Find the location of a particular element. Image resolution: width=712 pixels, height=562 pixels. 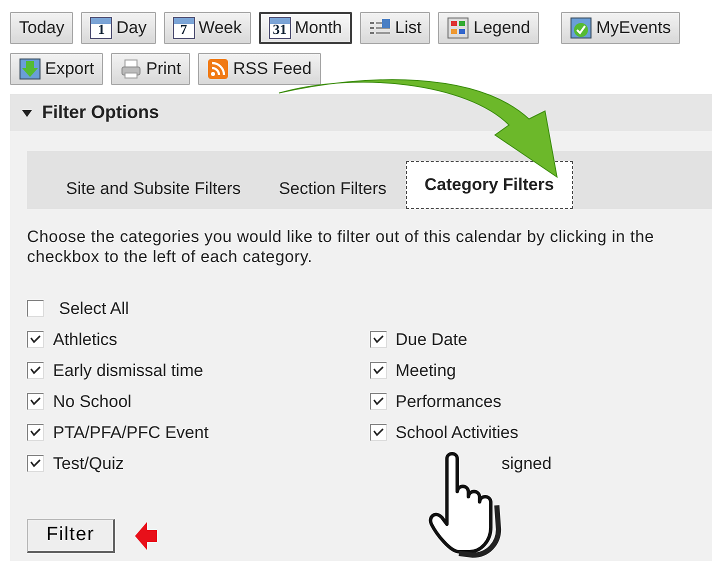

pointer-arrow-icon is located at coordinates (146, 536).